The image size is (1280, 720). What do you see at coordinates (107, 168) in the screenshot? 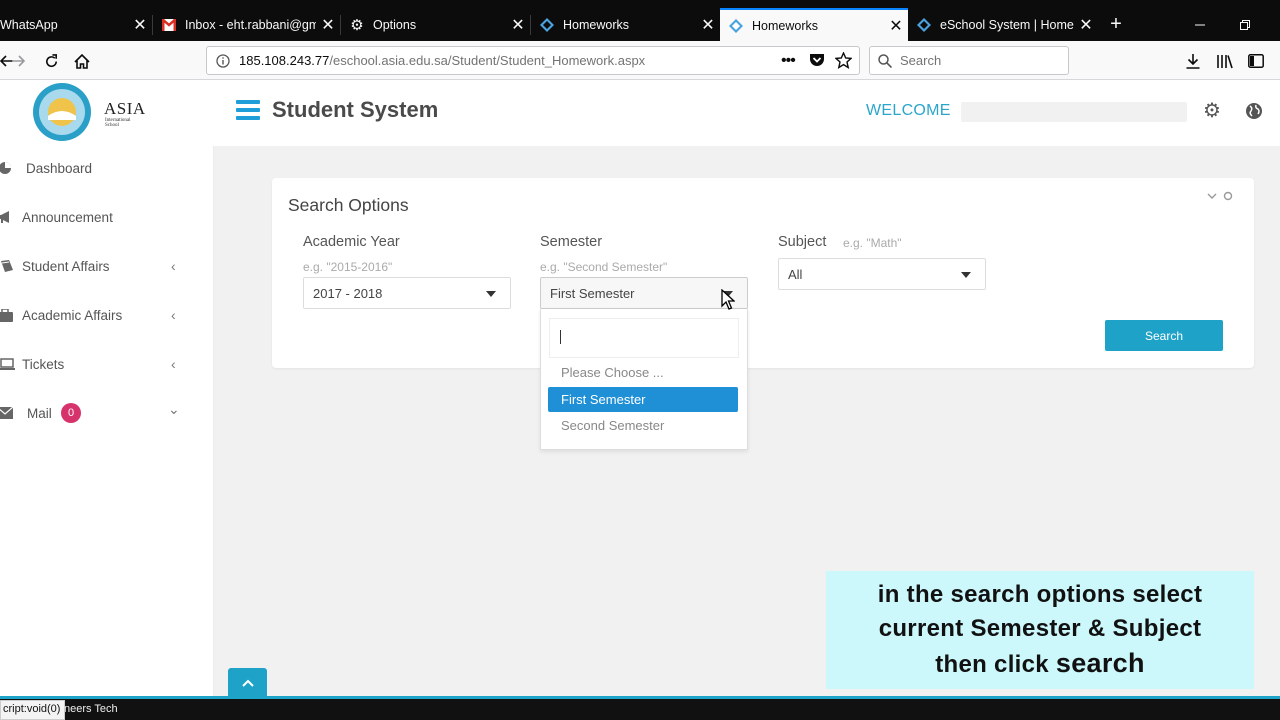
I see `sidebar-item-dashboard: Dashboard` at bounding box center [107, 168].